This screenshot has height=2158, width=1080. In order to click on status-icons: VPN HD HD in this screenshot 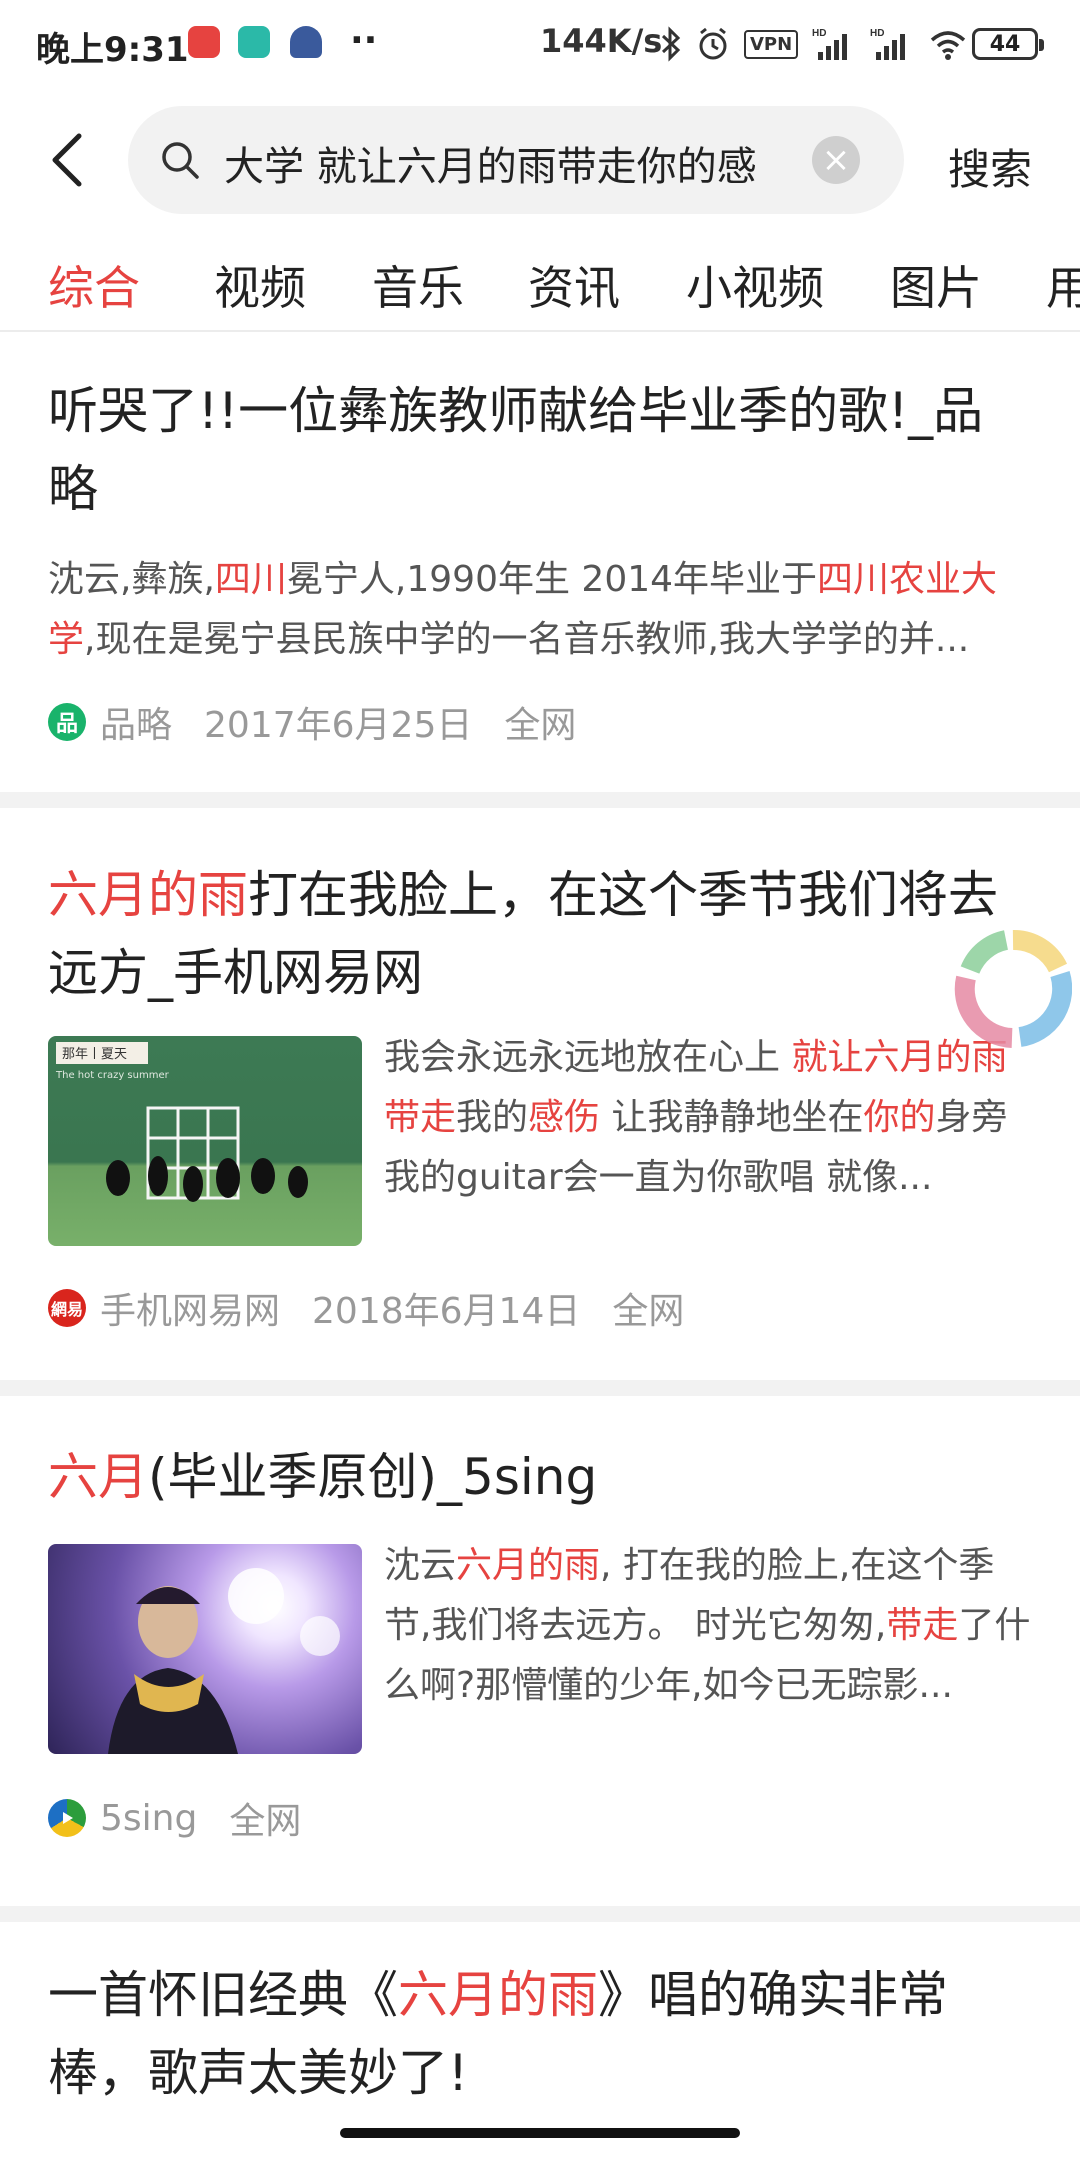, I will do `click(814, 44)`.